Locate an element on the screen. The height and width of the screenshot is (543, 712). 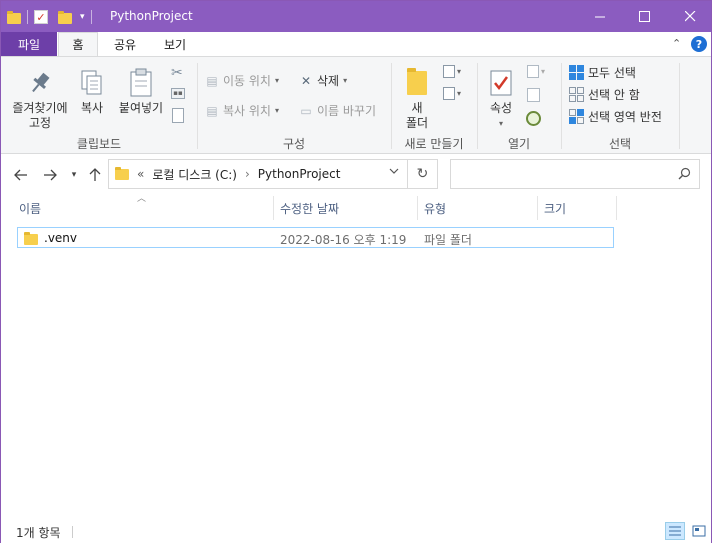
status-bar: 1개 항목 is located at coordinates (356, 531).